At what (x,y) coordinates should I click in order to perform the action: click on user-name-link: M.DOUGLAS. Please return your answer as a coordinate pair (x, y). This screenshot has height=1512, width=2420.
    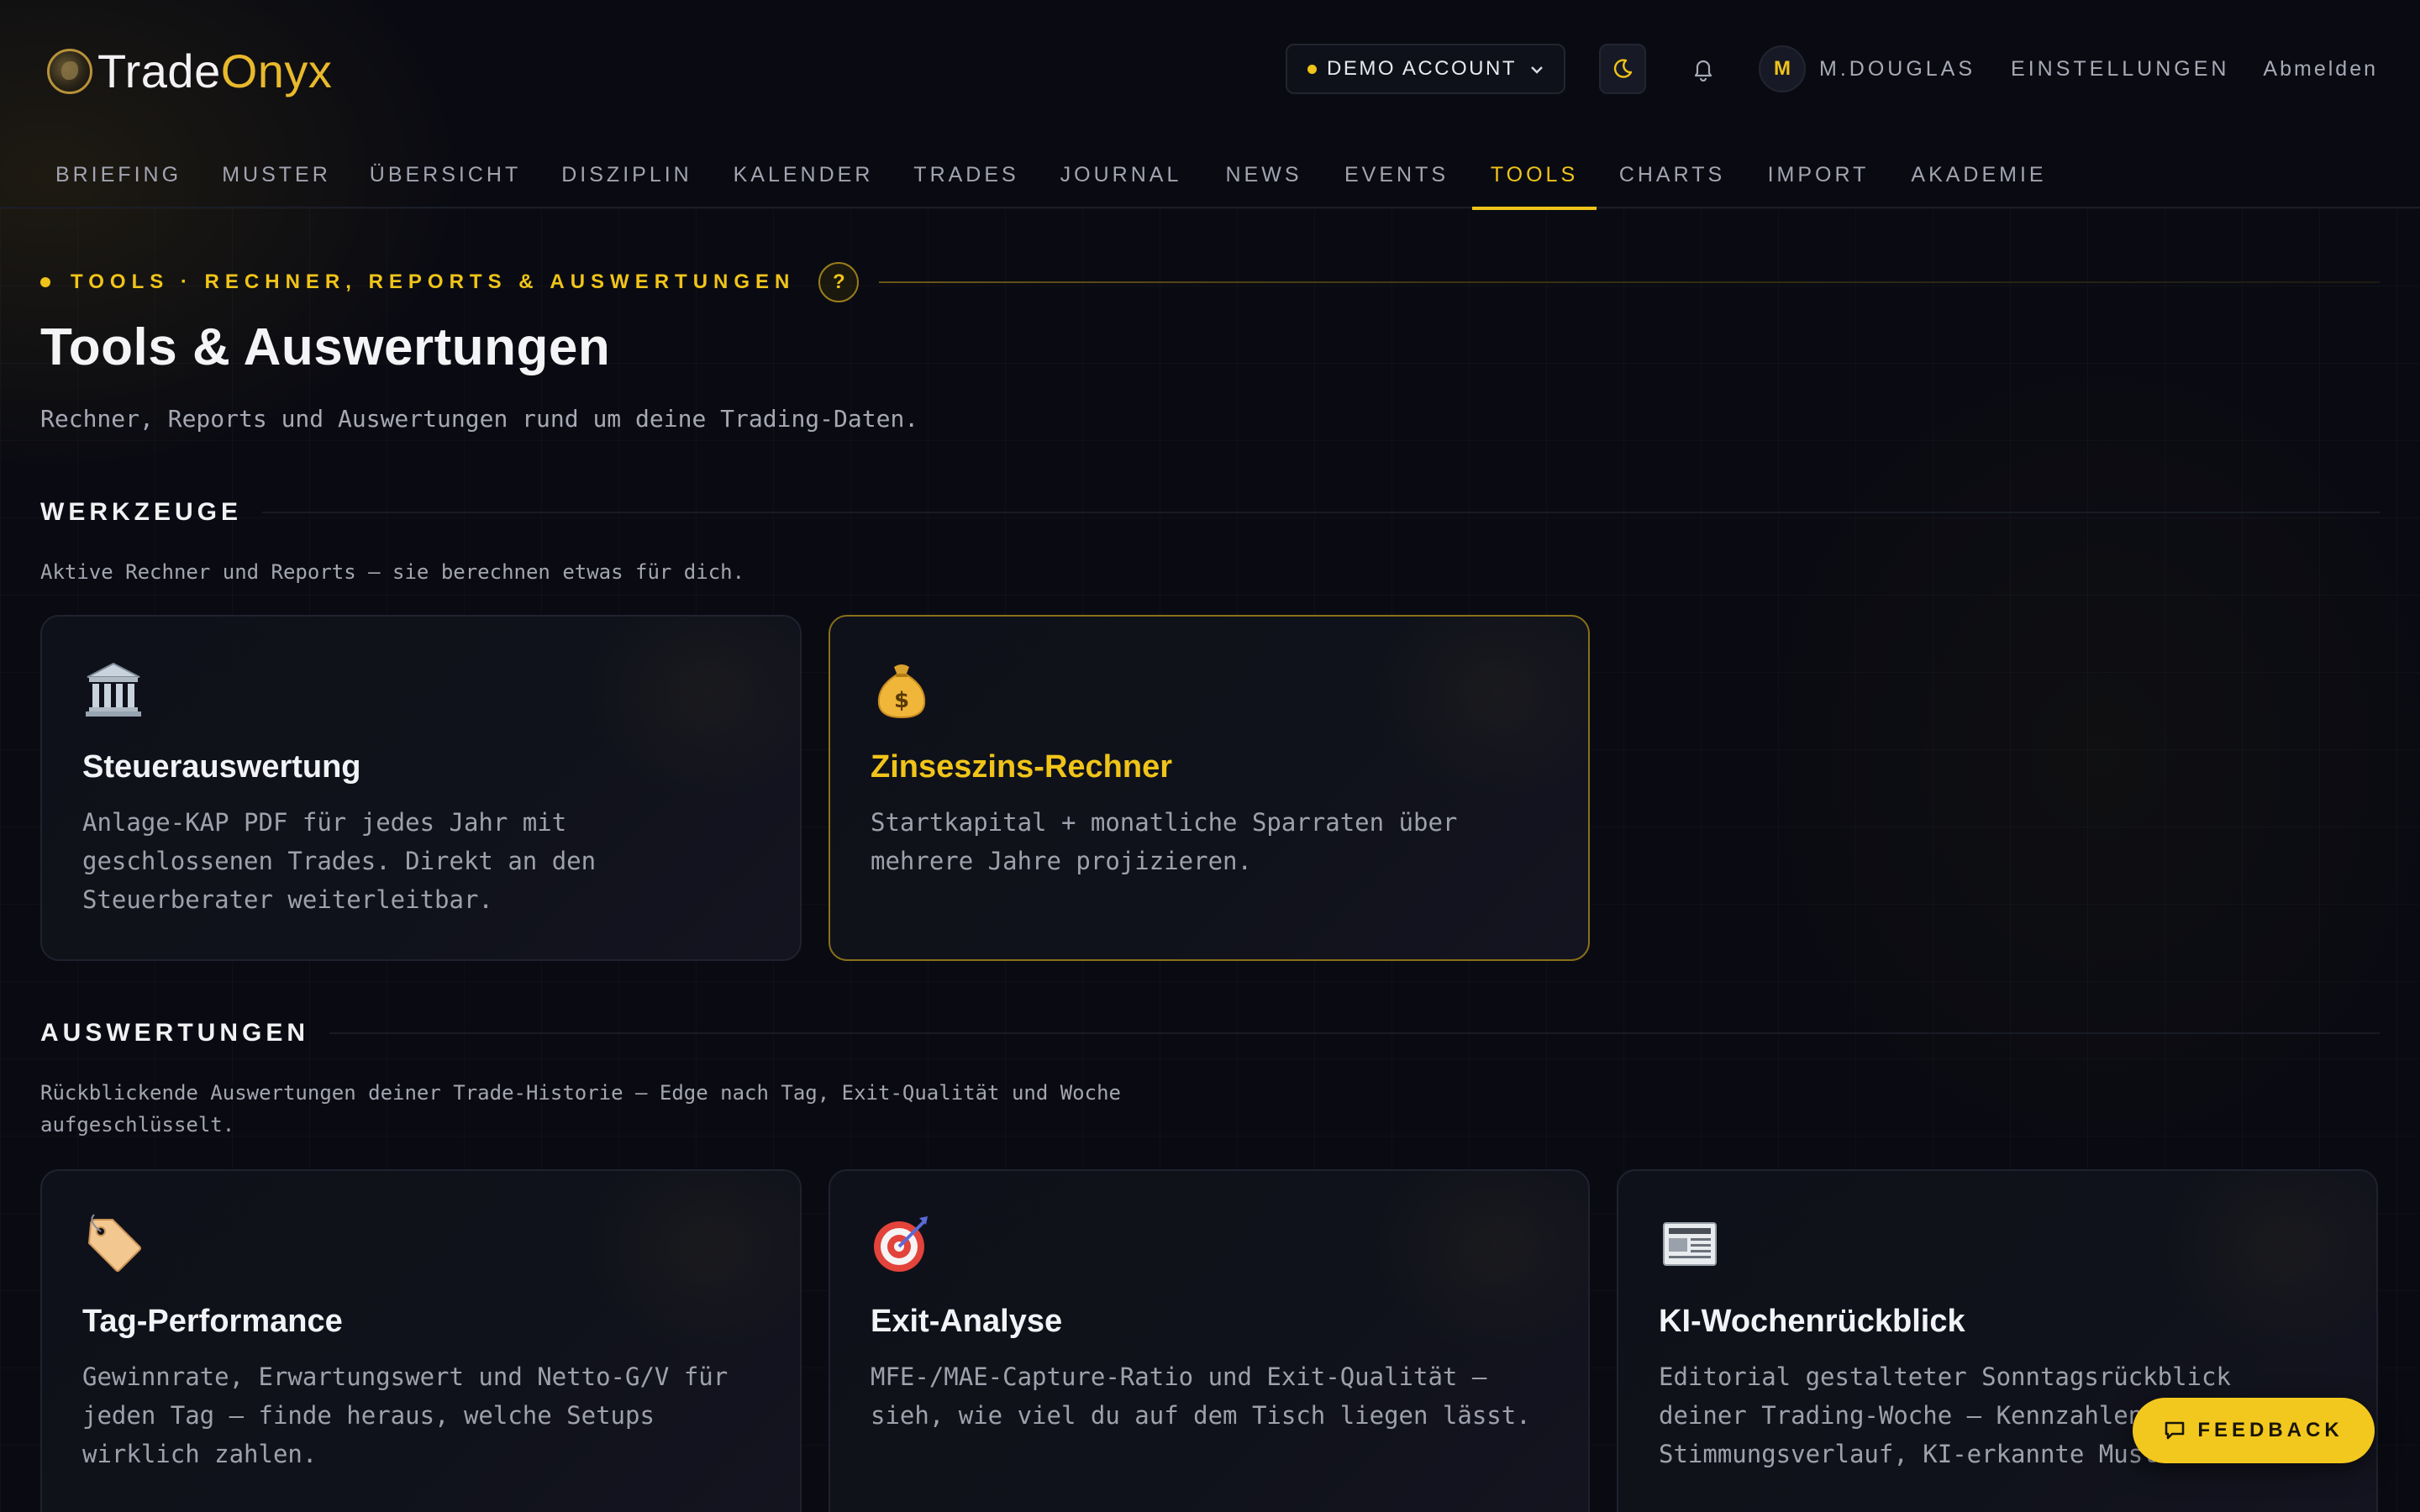
    Looking at the image, I should click on (1897, 69).